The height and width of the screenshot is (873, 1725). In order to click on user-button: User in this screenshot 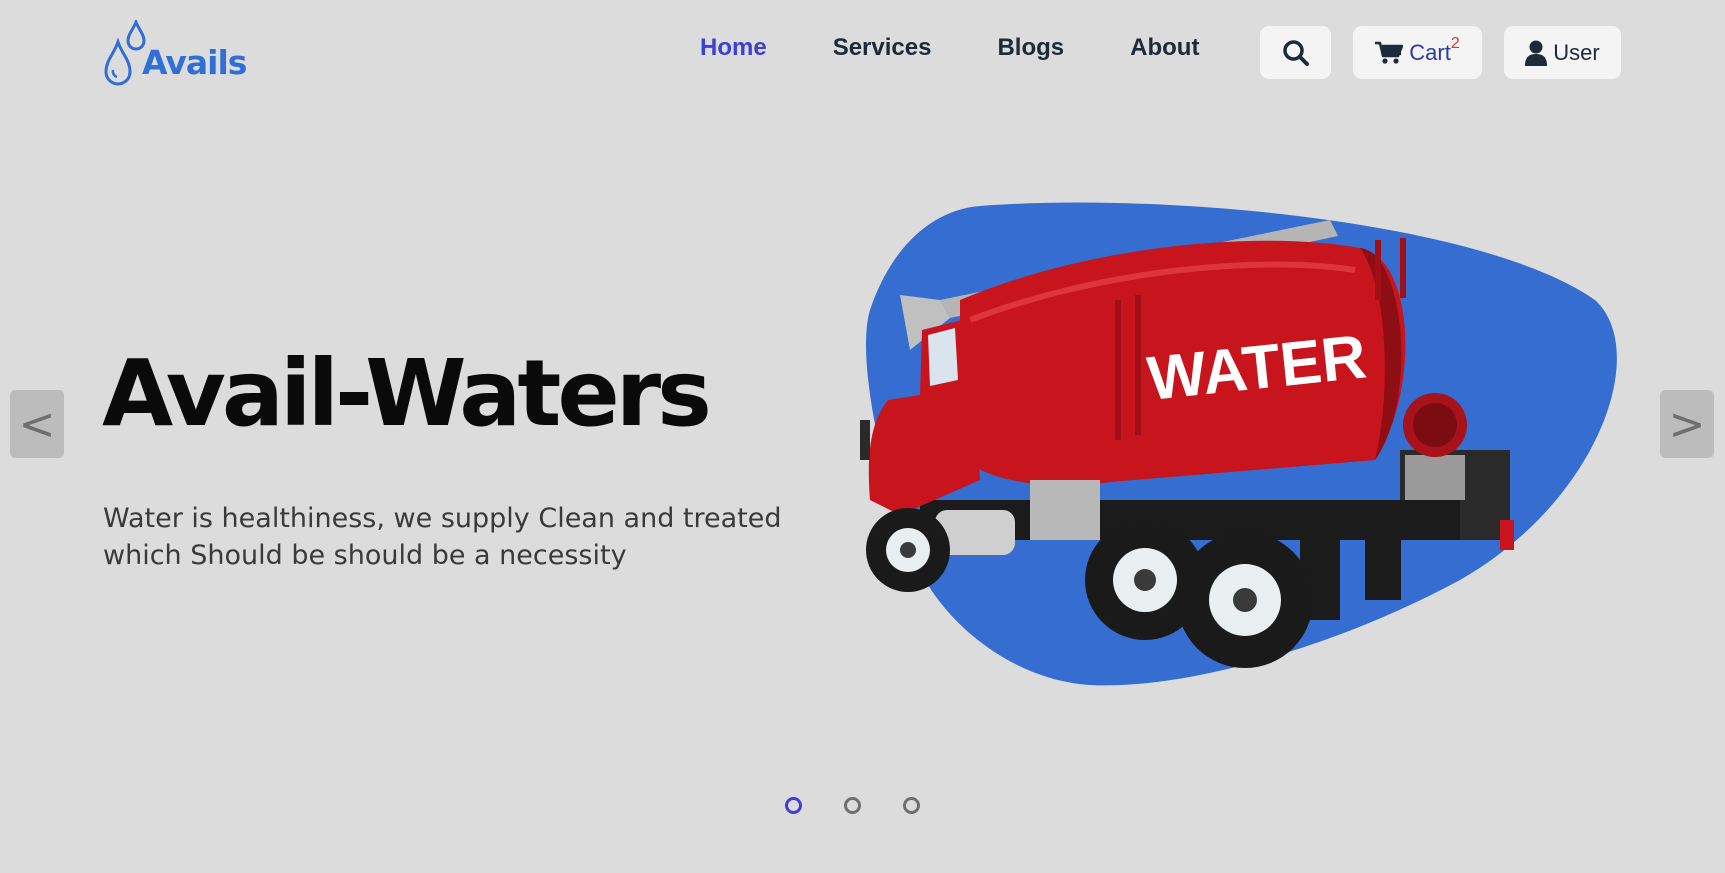, I will do `click(1562, 52)`.